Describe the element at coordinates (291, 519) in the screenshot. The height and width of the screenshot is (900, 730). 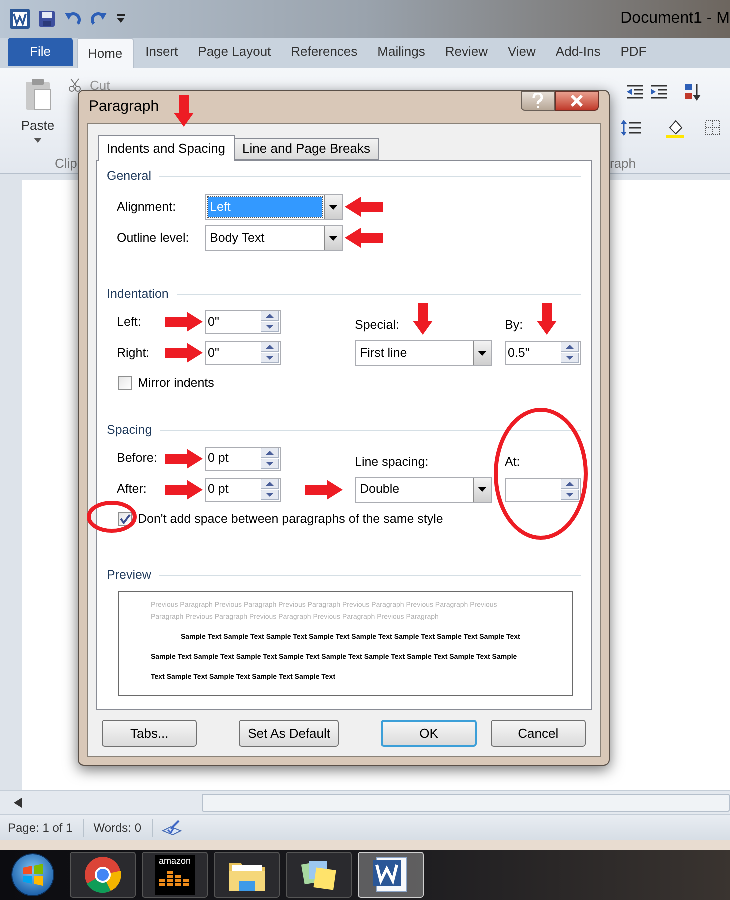
I see `field-label: Don't add space between paragraphs of the same style` at that location.